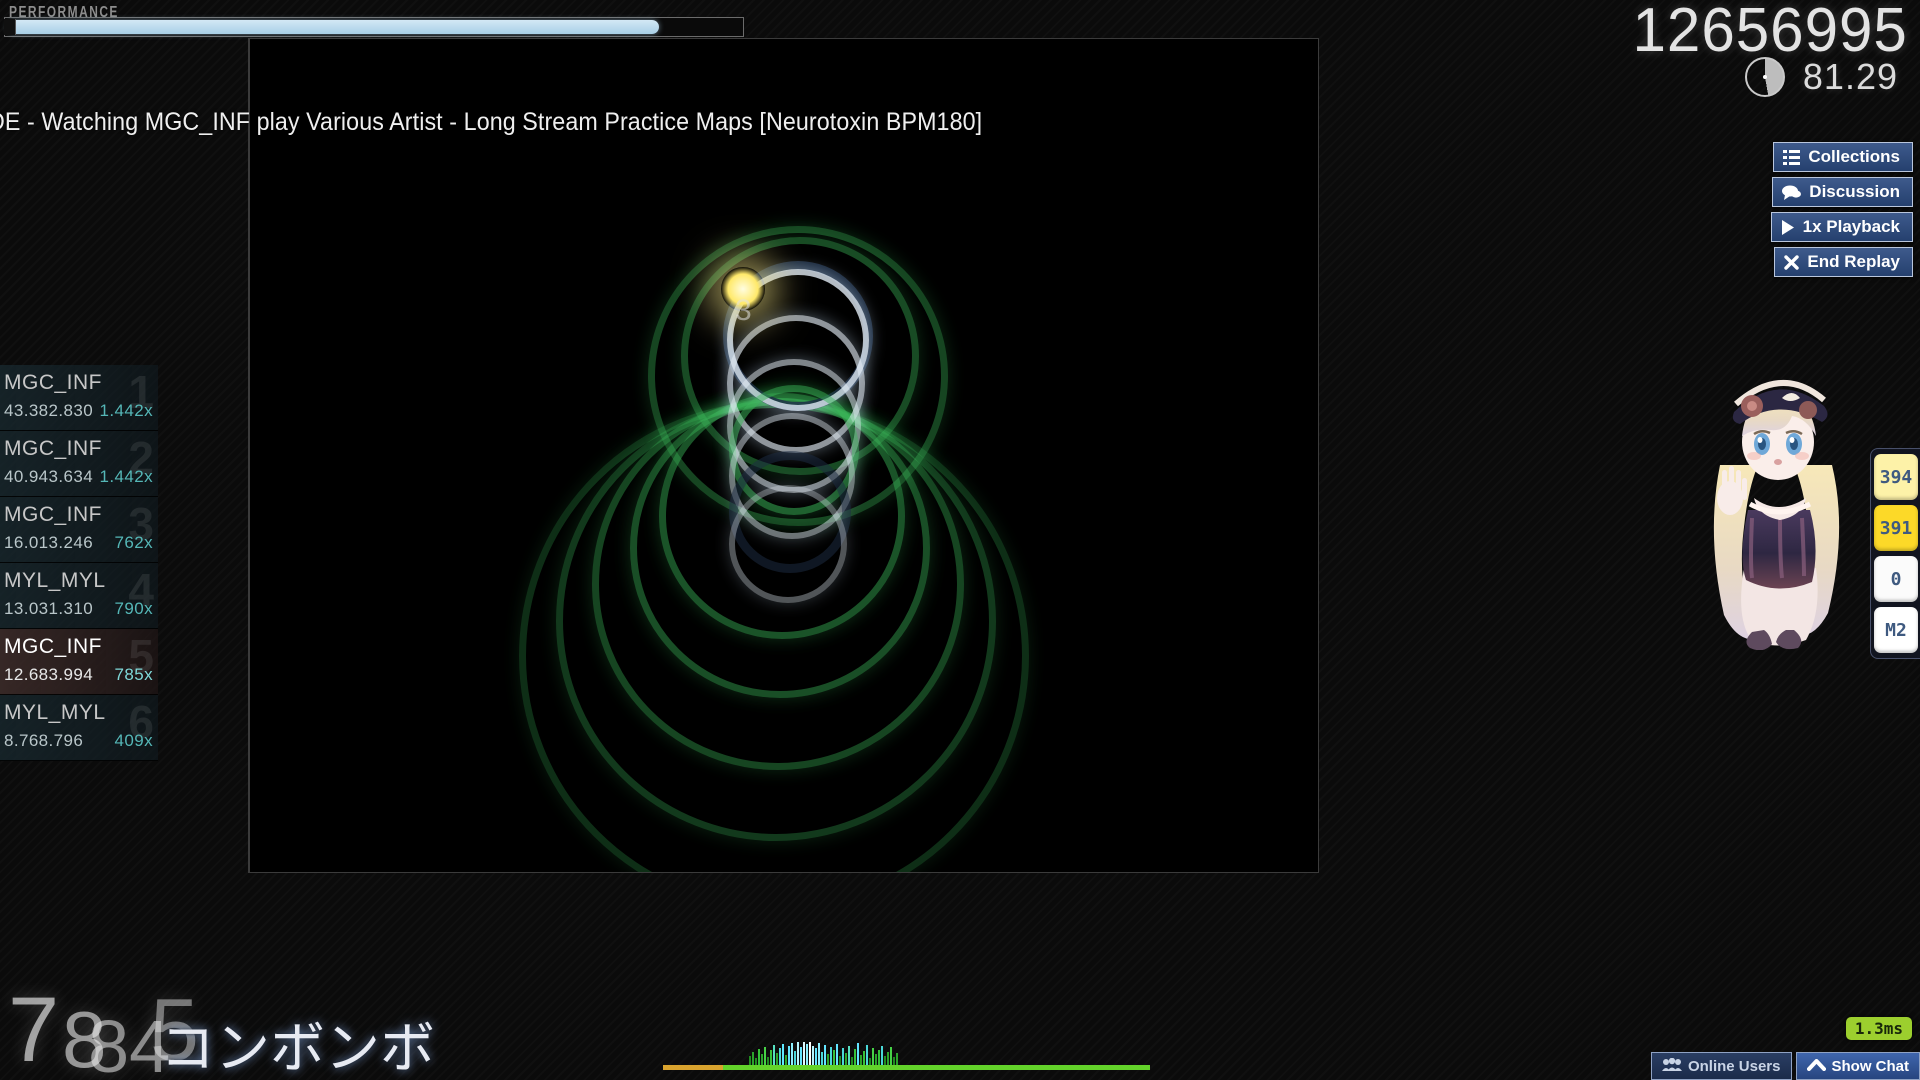 This screenshot has width=1920, height=1080. Describe the element at coordinates (1896, 528) in the screenshot. I see `key-counter-k2: 391` at that location.